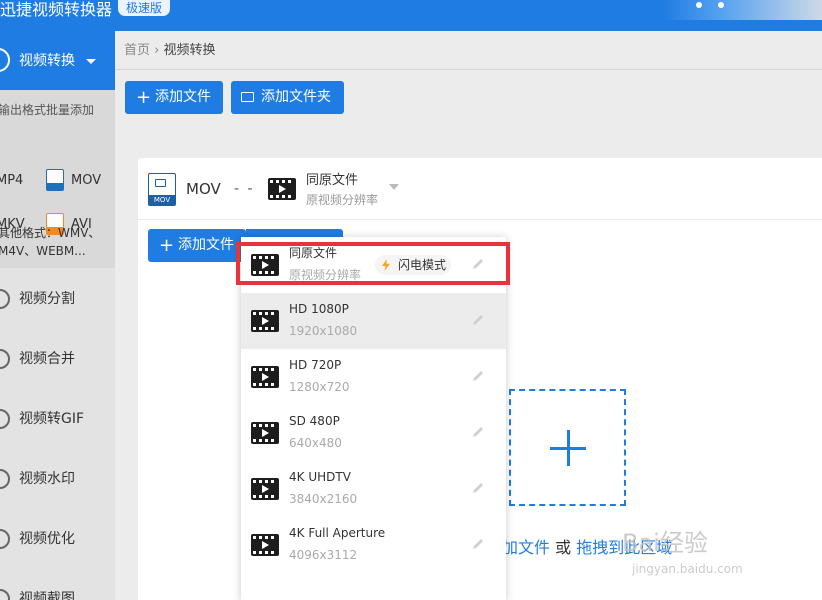  I want to click on gif-icon, so click(5, 419).